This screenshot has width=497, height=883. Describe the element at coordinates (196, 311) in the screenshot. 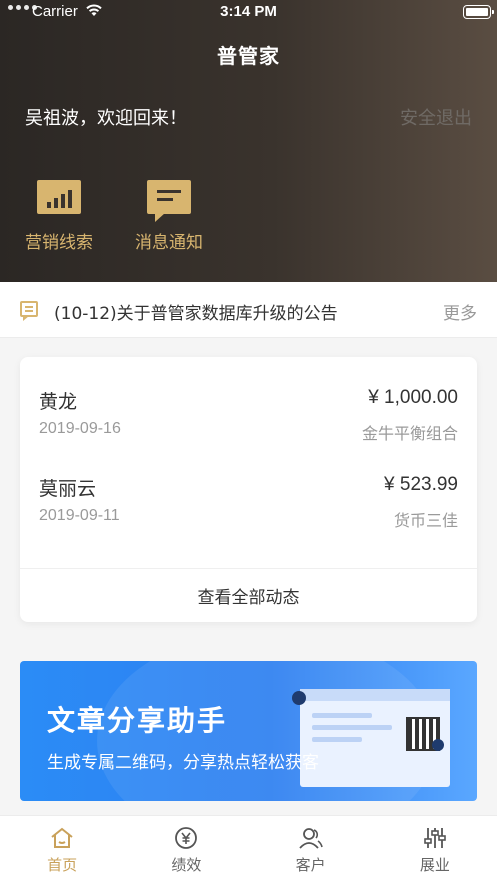

I see `announcement-text: (10-12)关于普管家数据库升级的公告` at that location.